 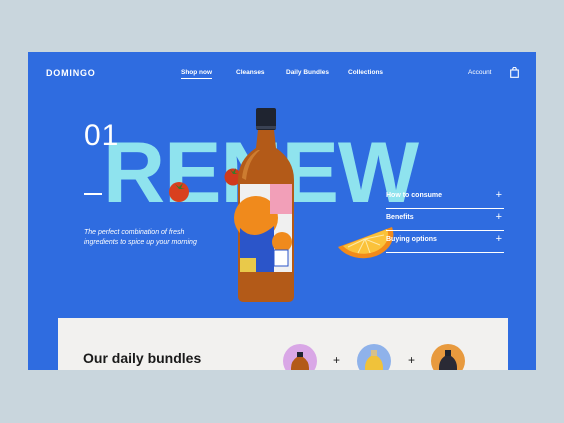 I want to click on accordion-buying-options: Buying options +, so click(x=445, y=241).